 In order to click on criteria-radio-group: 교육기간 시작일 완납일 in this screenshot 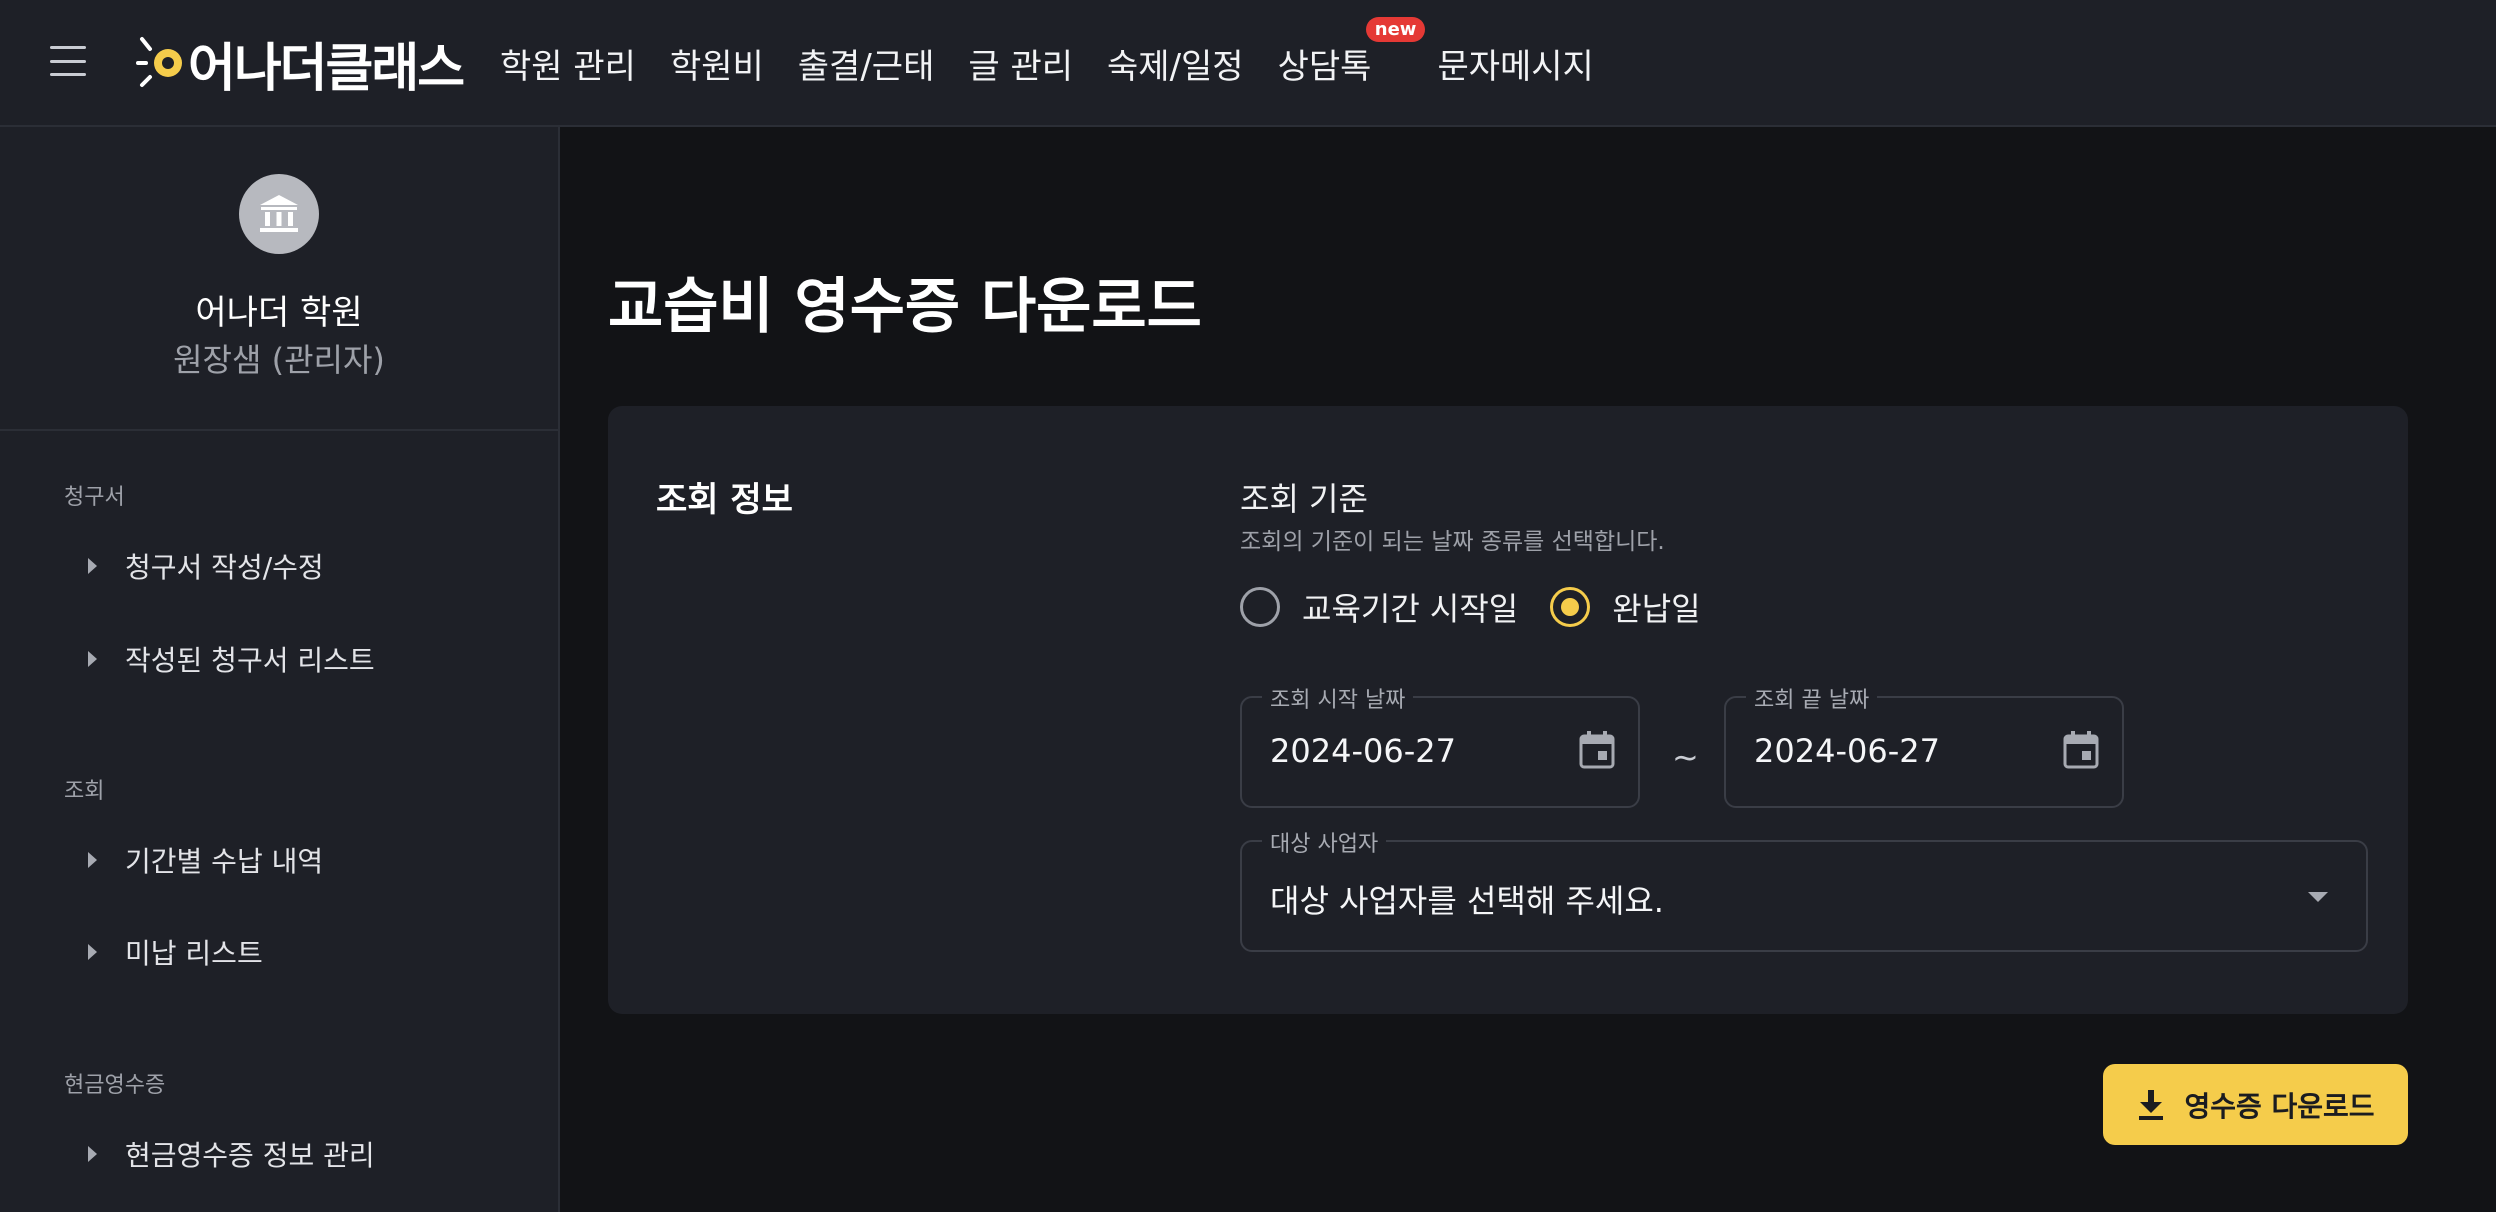, I will do `click(1486, 607)`.